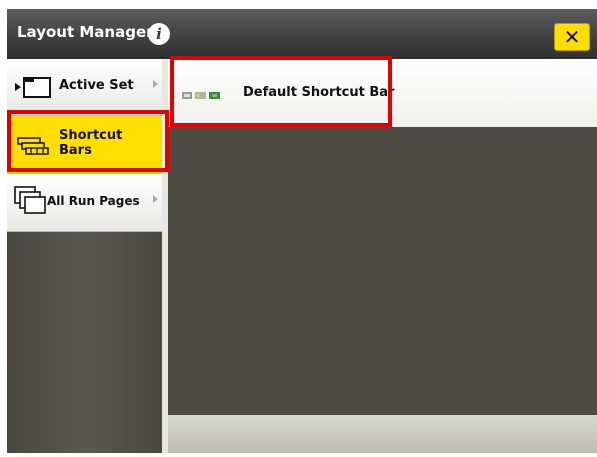 The image size is (597, 457). What do you see at coordinates (33, 87) in the screenshot?
I see `active-set-icon` at bounding box center [33, 87].